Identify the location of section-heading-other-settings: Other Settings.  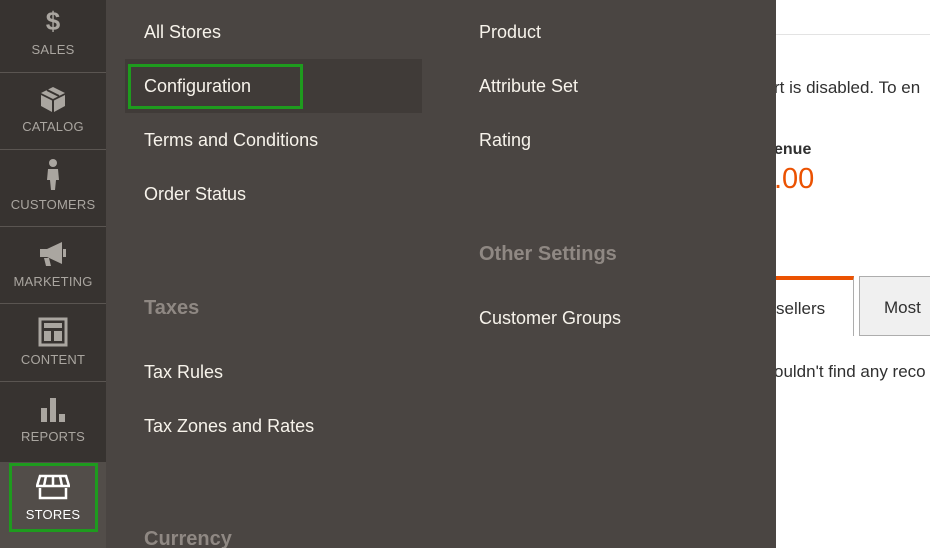
(548, 254).